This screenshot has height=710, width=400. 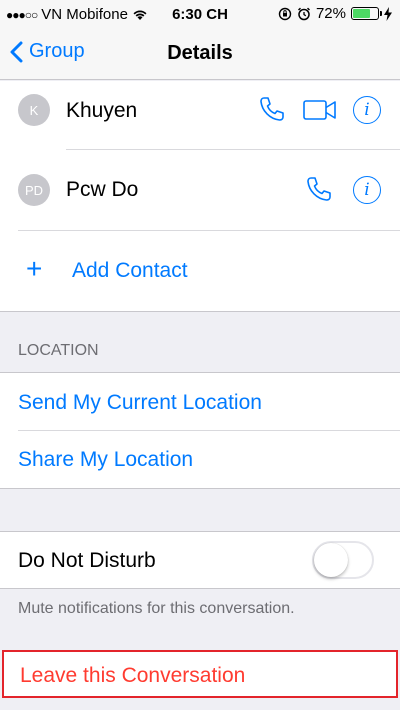 What do you see at coordinates (105, 460) in the screenshot?
I see `share-location-link: Share My Location` at bounding box center [105, 460].